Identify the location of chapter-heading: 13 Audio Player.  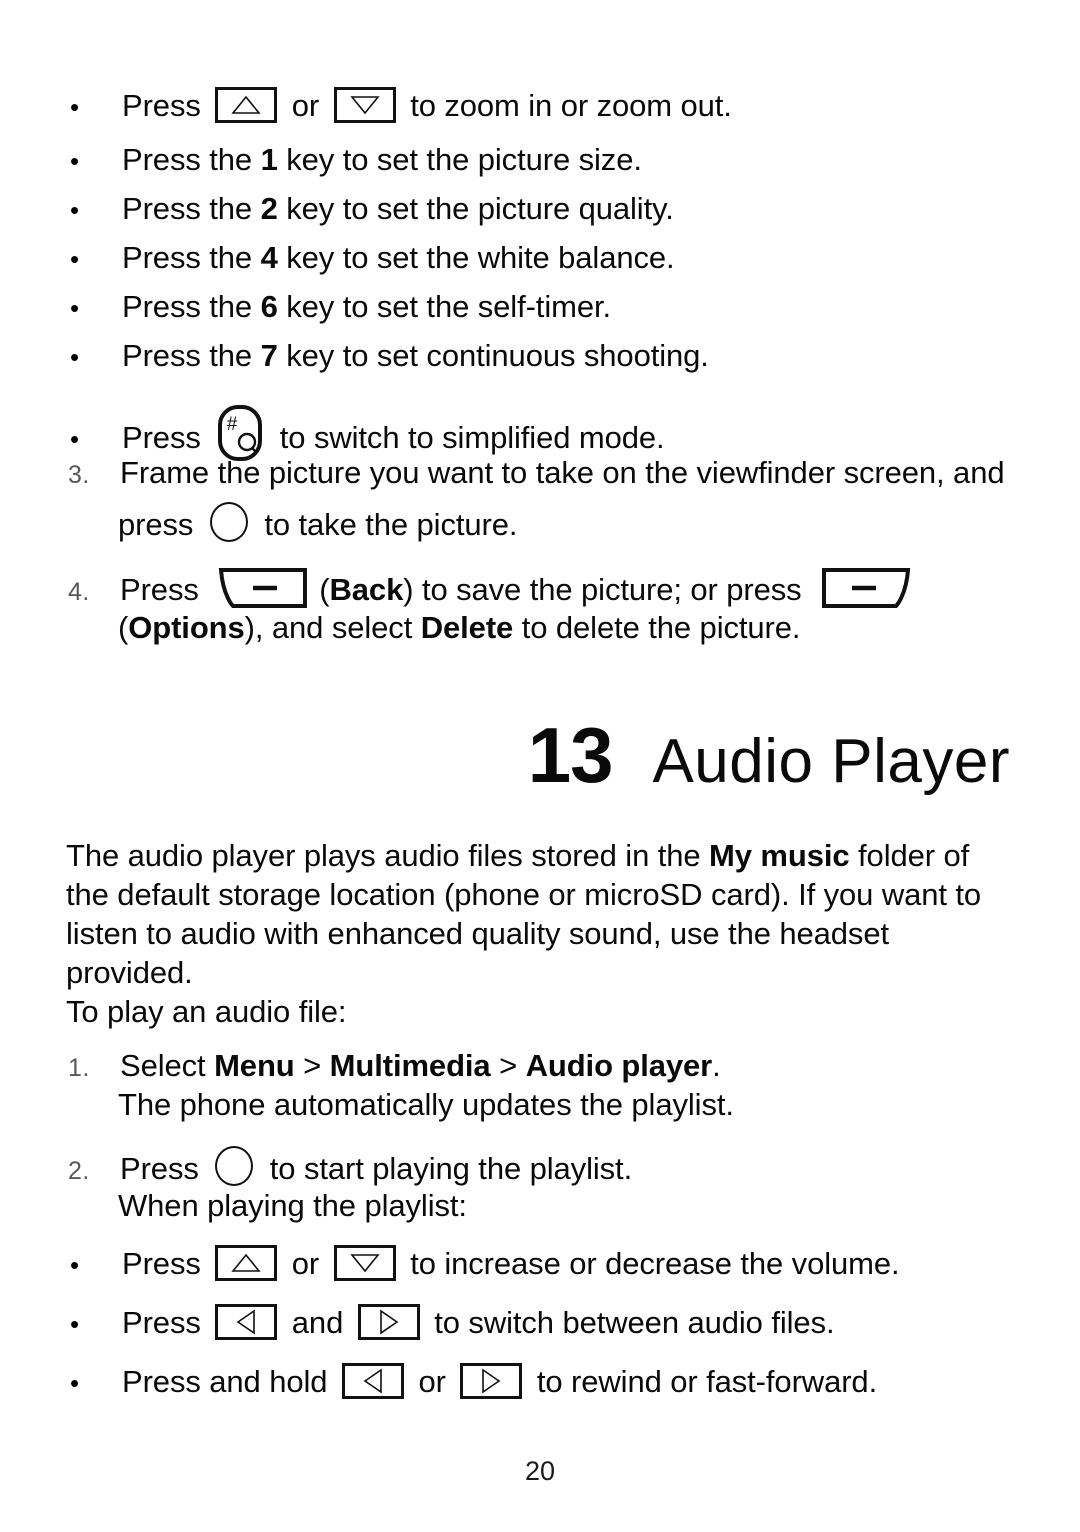
(769, 755).